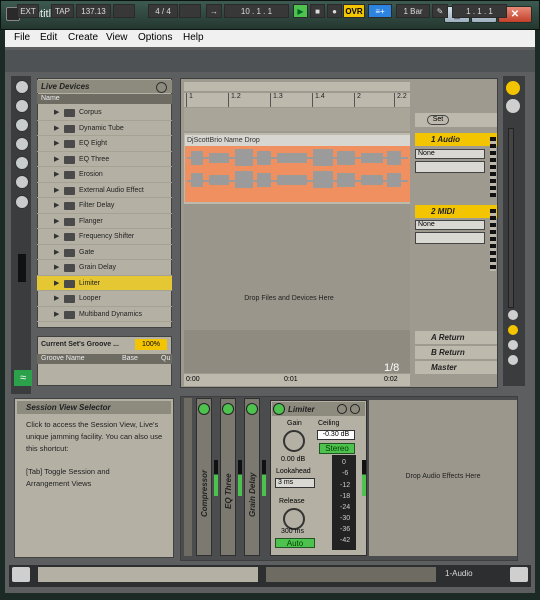 The image size is (540, 600). Describe the element at coordinates (456, 139) in the screenshot. I see `track-1-header: 1 Audio` at that location.